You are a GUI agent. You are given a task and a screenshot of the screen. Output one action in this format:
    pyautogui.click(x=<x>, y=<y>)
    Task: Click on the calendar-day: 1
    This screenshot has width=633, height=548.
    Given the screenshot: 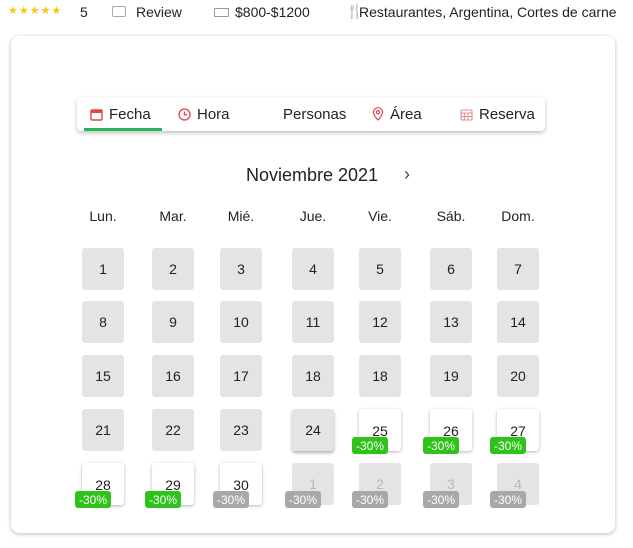 What is the action you would take?
    pyautogui.click(x=103, y=269)
    